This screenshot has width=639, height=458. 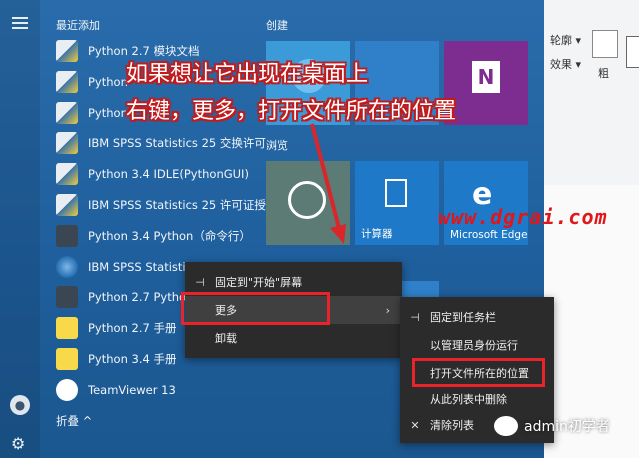 I want to click on tile-onenote: N, so click(x=486, y=83).